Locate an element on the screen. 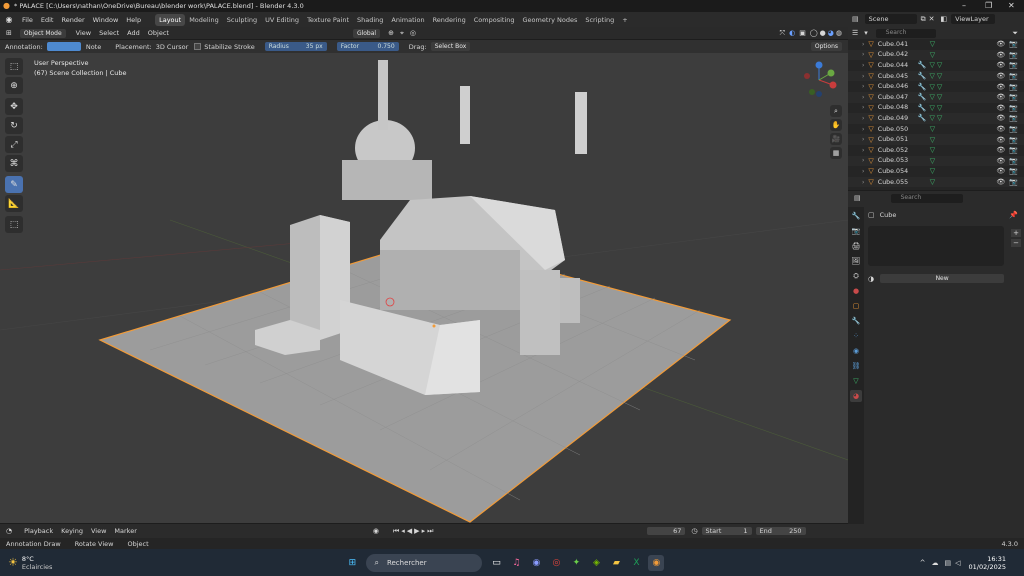 Image resolution: width=1024 pixels, height=576 pixels. outliner-item: › ▽ Cube.052 ▽ 👁 📷 is located at coordinates (936, 150).